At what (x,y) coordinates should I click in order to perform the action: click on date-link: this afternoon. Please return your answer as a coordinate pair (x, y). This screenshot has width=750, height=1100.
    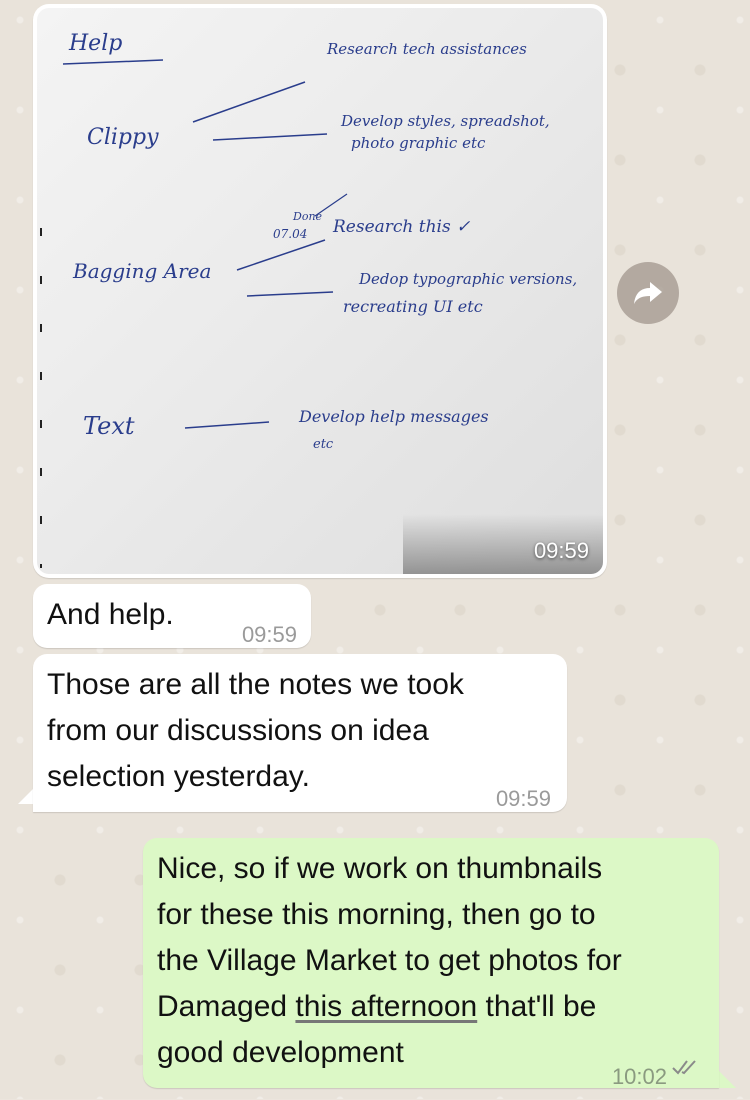
    Looking at the image, I should click on (386, 1006).